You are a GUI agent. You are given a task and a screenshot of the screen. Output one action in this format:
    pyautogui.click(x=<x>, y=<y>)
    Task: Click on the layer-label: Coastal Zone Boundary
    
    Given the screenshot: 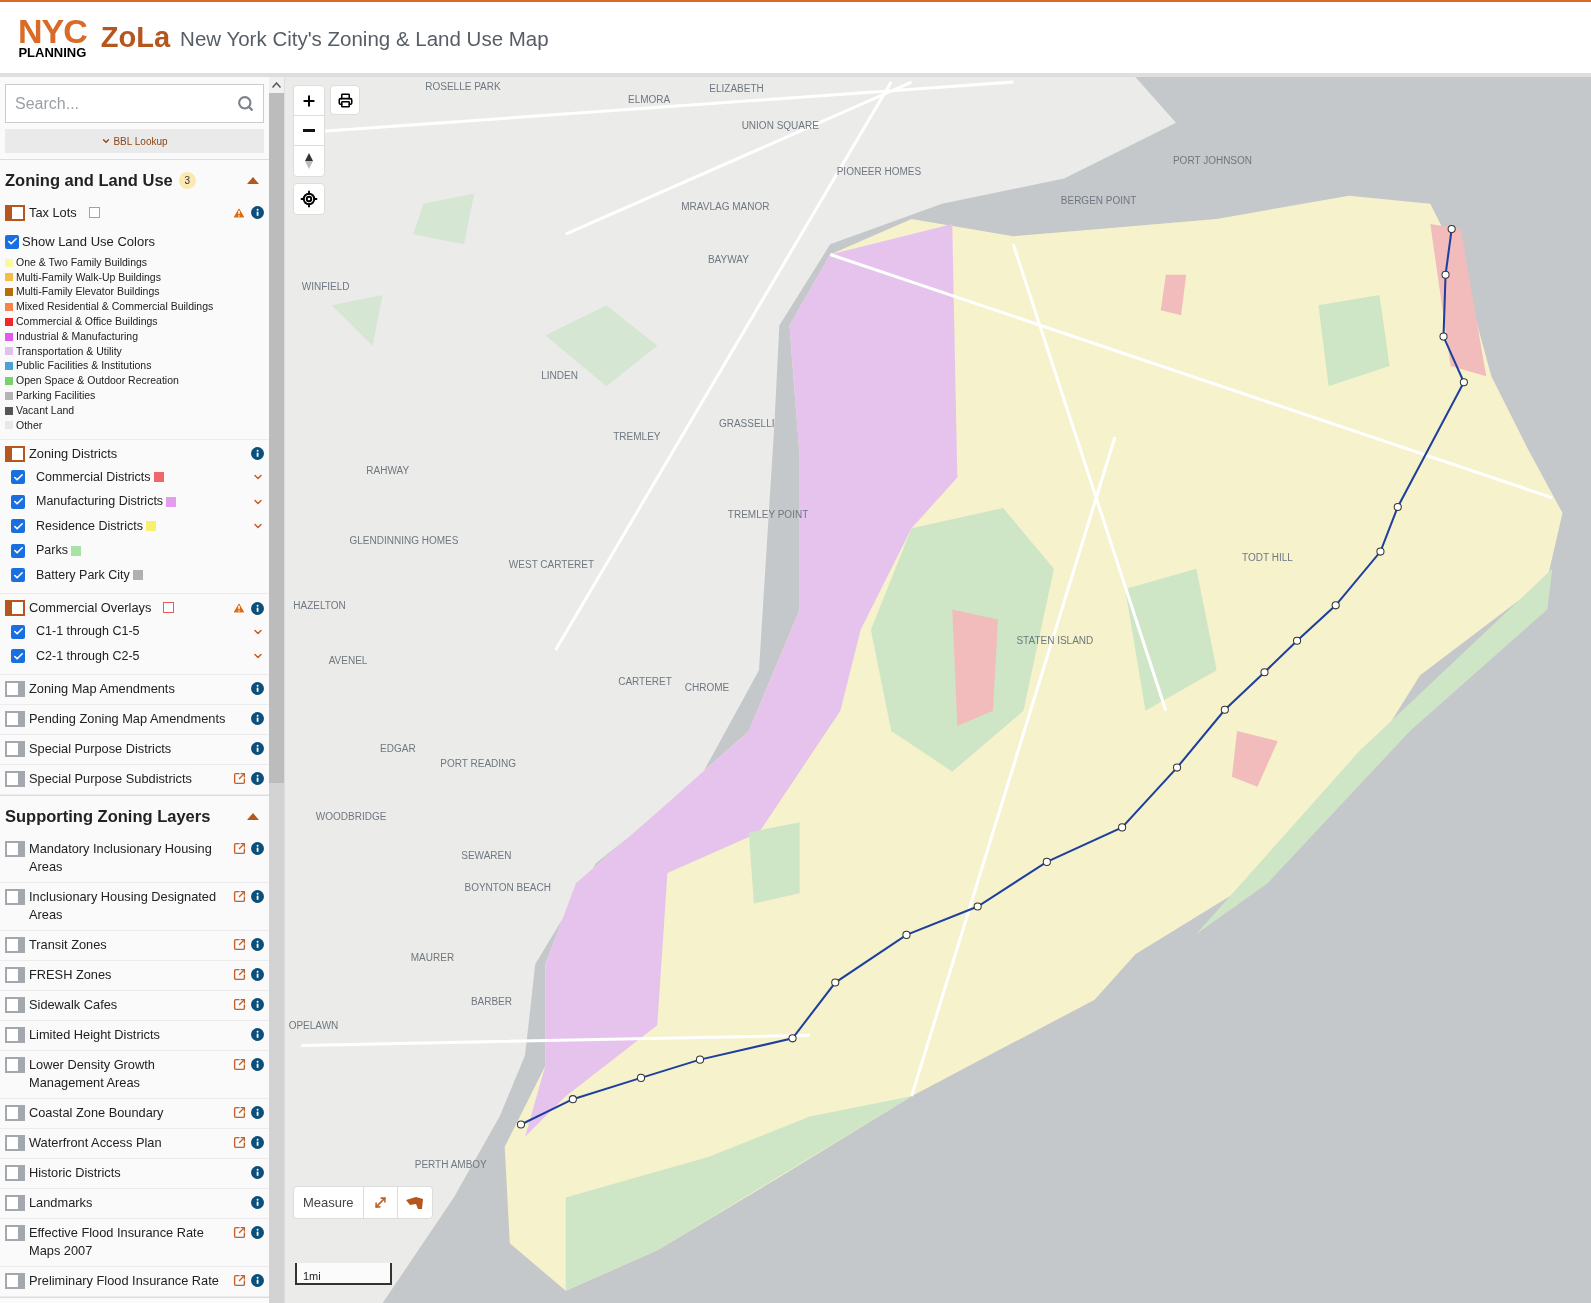 What is the action you would take?
    pyautogui.click(x=96, y=1113)
    